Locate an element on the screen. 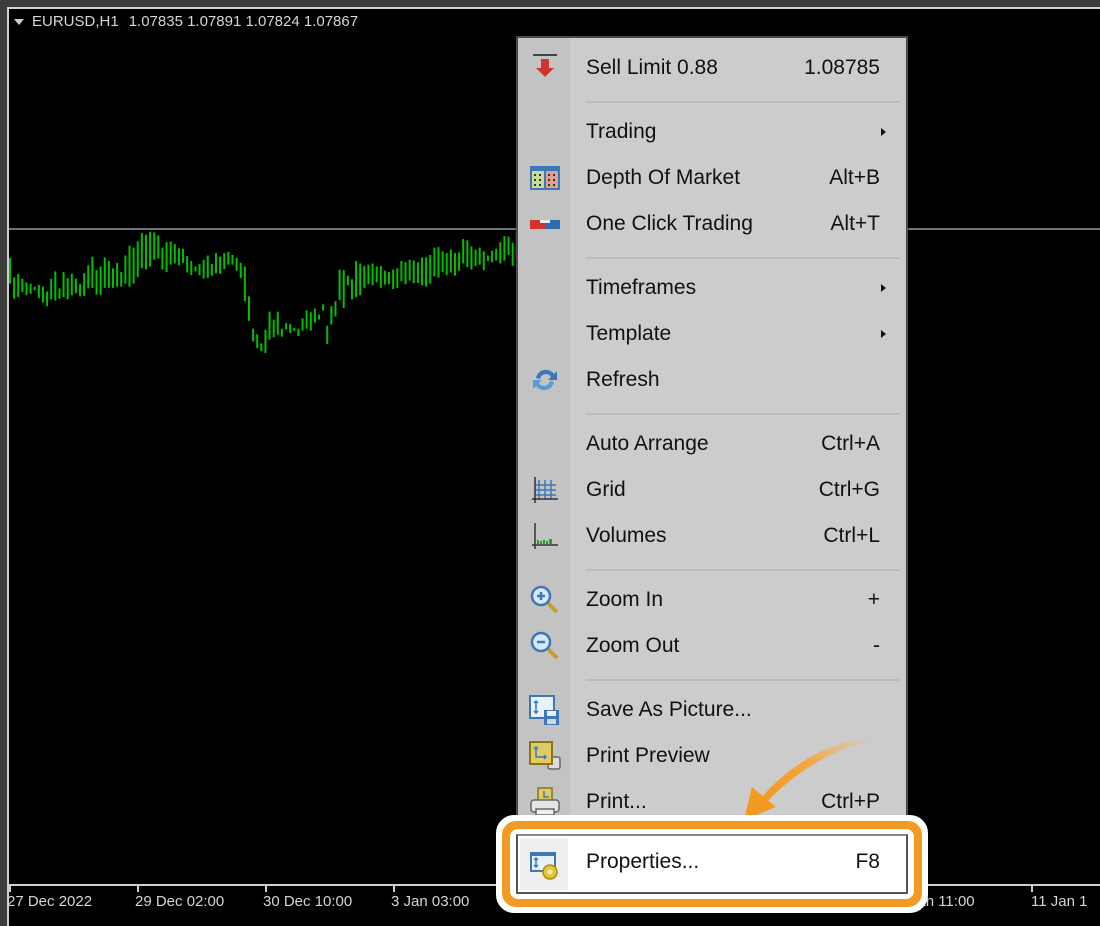 This screenshot has height=926, width=1100. menu-item-zoom-in: Zoom In + is located at coordinates (712, 600).